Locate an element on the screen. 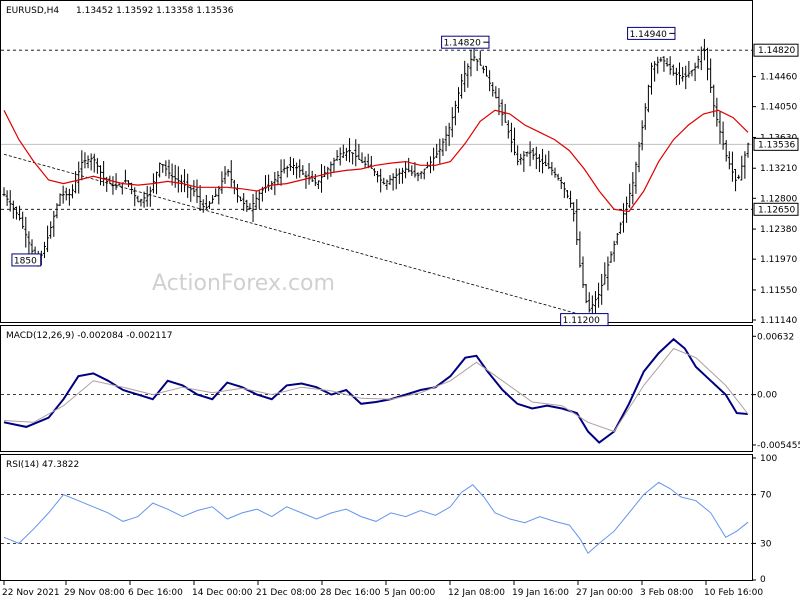 The width and height of the screenshot is (800, 600). price-annotation-label: 1.14820 is located at coordinates (462, 44).